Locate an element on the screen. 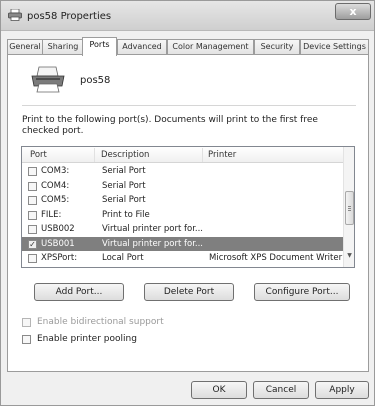 This screenshot has height=406, width=375. scrollbar-thumb is located at coordinates (349, 208).